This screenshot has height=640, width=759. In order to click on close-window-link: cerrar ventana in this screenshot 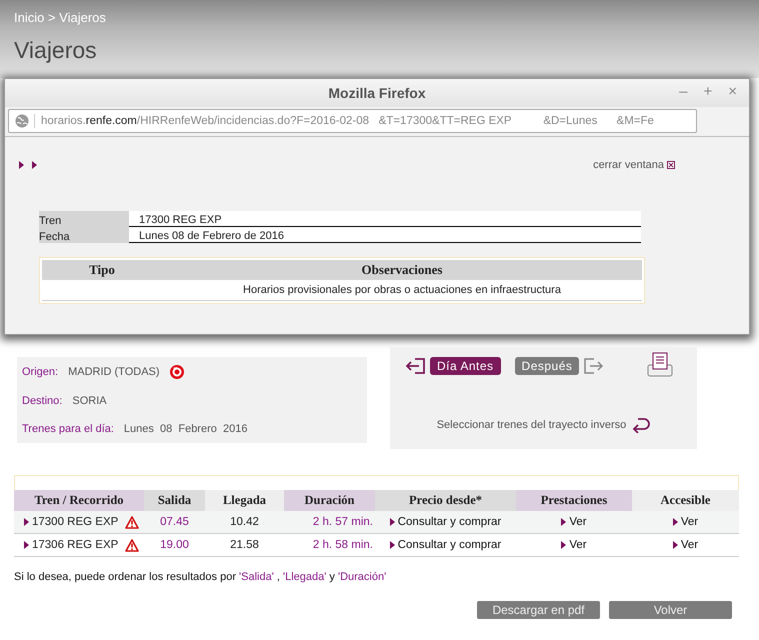, I will do `click(628, 165)`.